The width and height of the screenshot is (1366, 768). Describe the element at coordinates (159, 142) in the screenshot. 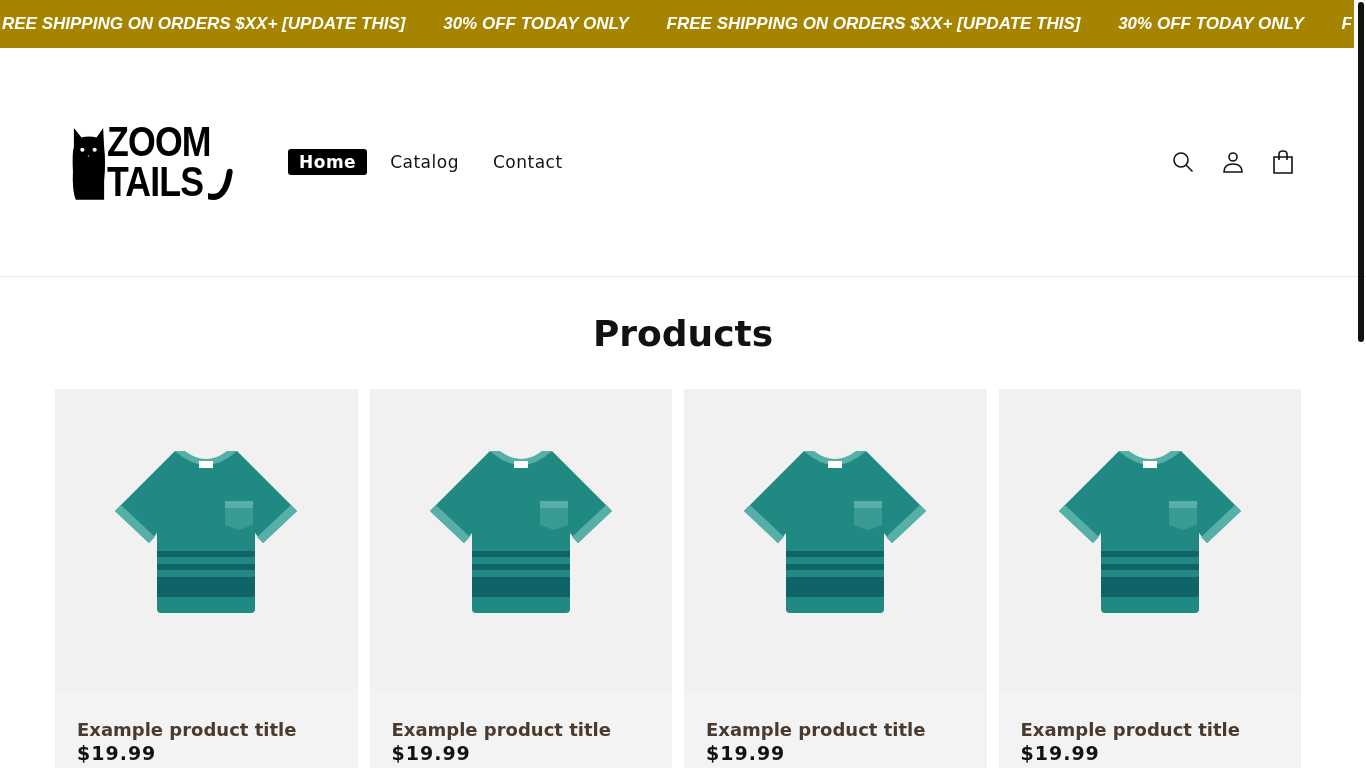

I see `logo-text: ZOOM` at that location.